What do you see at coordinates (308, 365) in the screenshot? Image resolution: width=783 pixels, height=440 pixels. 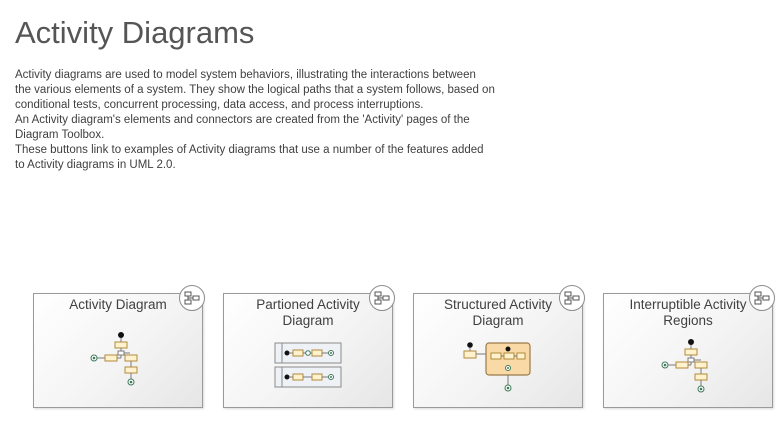 I see `partioned-diagram-thumbnail` at bounding box center [308, 365].